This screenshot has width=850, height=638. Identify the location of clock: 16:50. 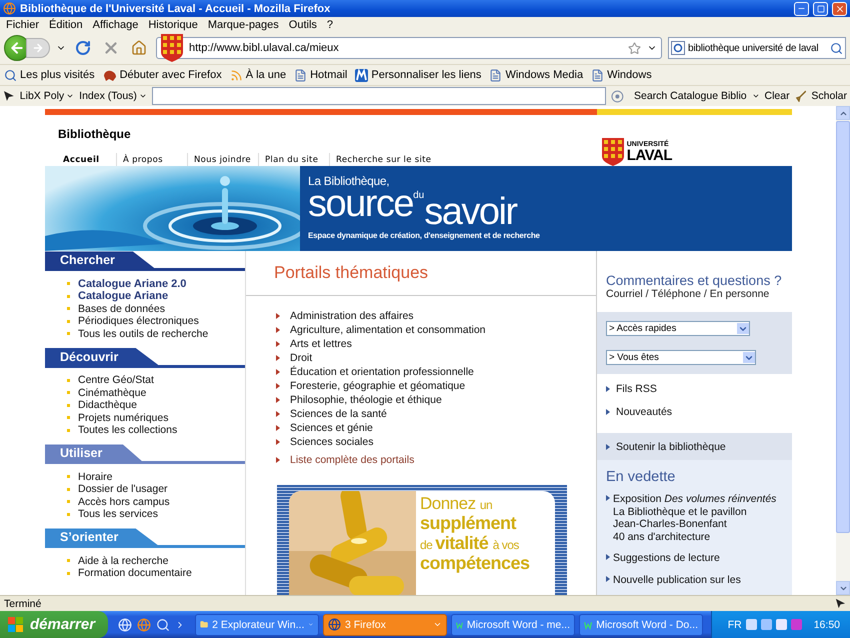
(827, 624).